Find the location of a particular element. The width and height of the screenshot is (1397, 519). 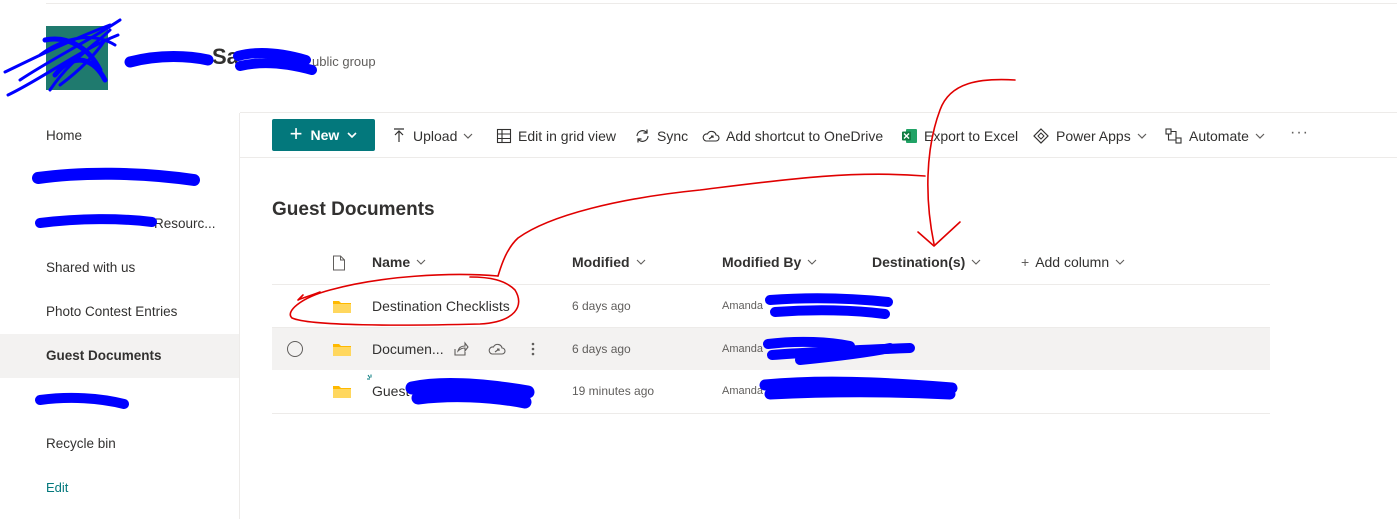

column-header-modified-by: Modified By is located at coordinates (769, 262).